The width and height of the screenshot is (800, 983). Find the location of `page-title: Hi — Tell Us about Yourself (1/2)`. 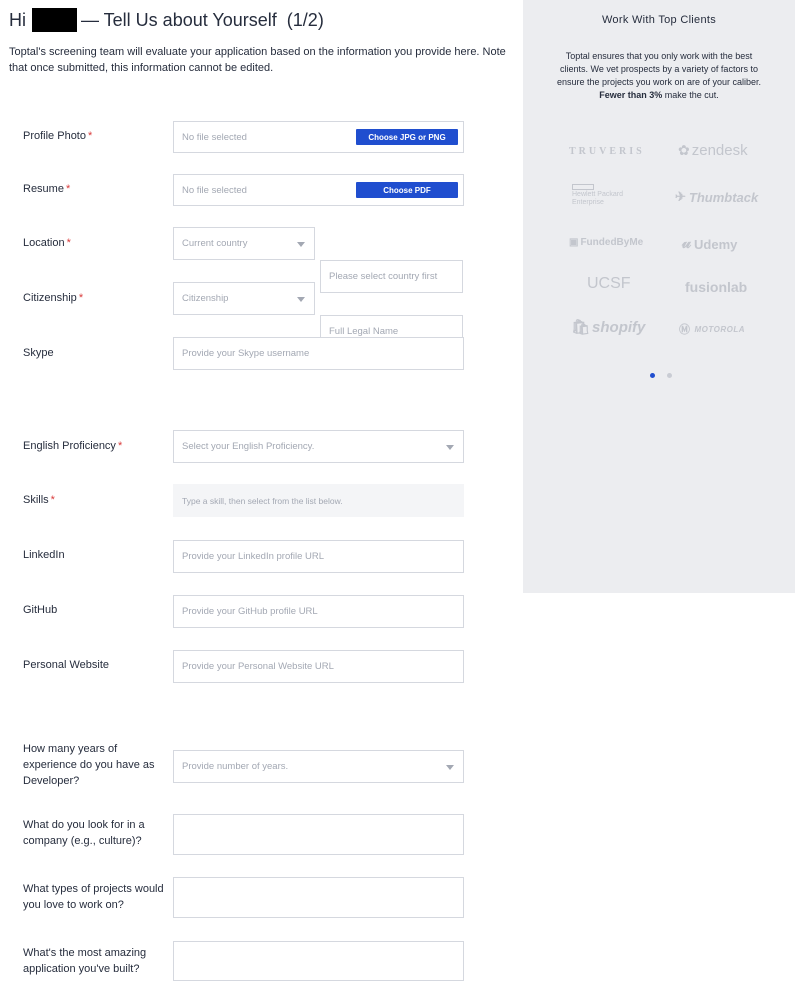

page-title: Hi — Tell Us about Yourself (1/2) is located at coordinates (259, 20).